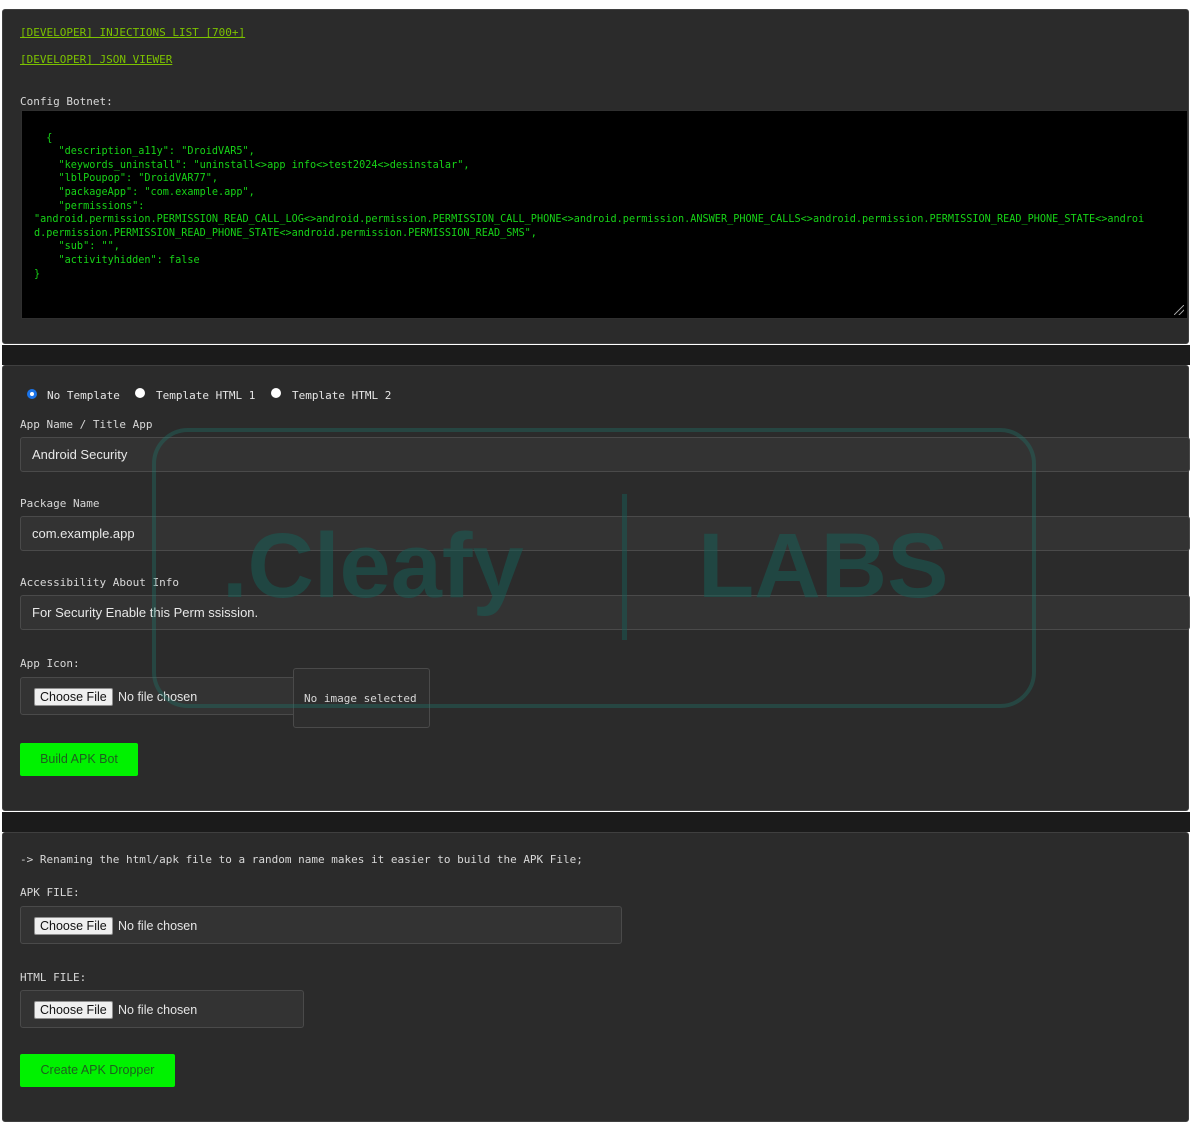  What do you see at coordinates (342, 395) in the screenshot?
I see `radio-template-html-2-label: Template HTML 2` at bounding box center [342, 395].